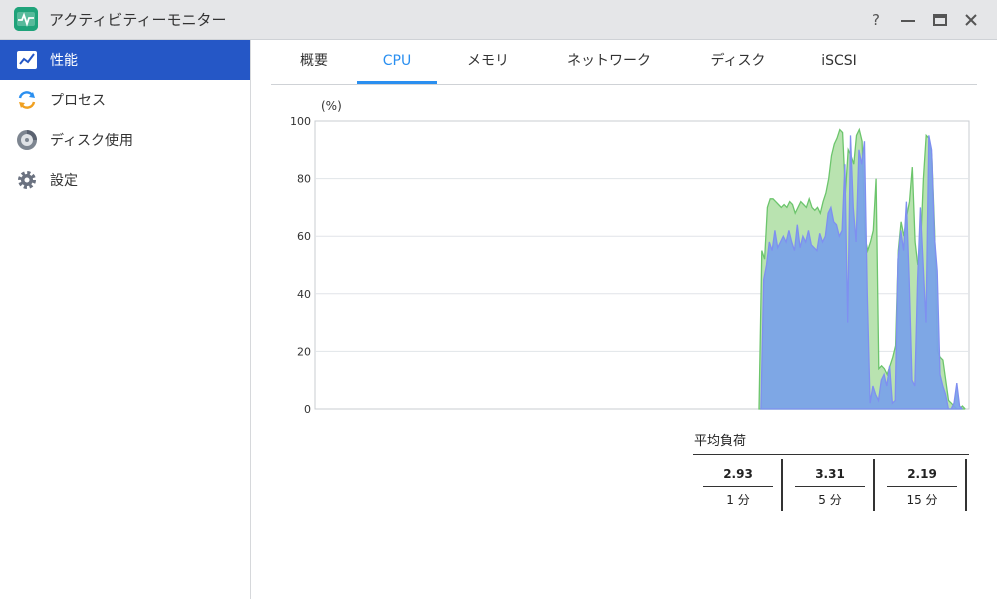 The height and width of the screenshot is (599, 997). What do you see at coordinates (830, 474) in the screenshot?
I see `load-average-value: 3.31` at bounding box center [830, 474].